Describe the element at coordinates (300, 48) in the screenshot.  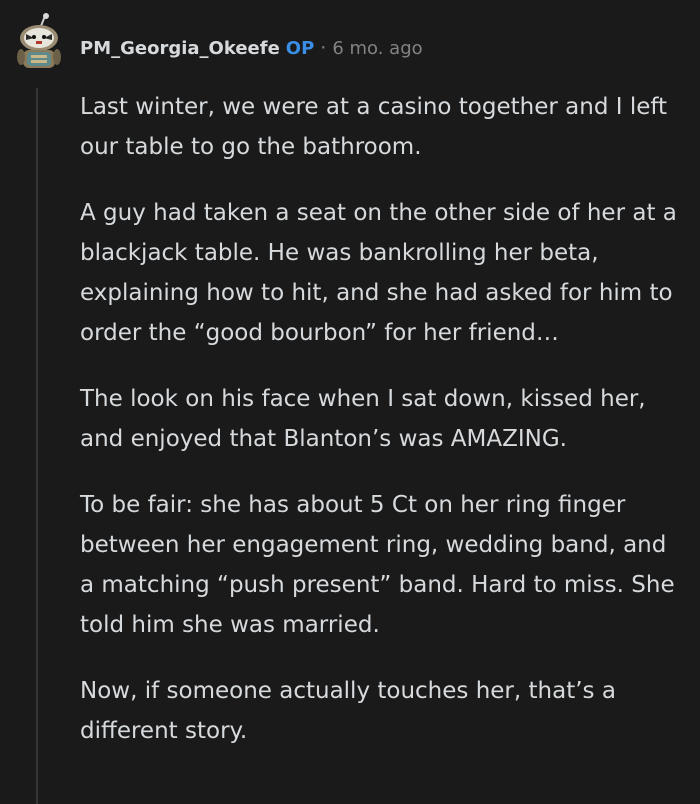
I see `op-badge: OP` at that location.